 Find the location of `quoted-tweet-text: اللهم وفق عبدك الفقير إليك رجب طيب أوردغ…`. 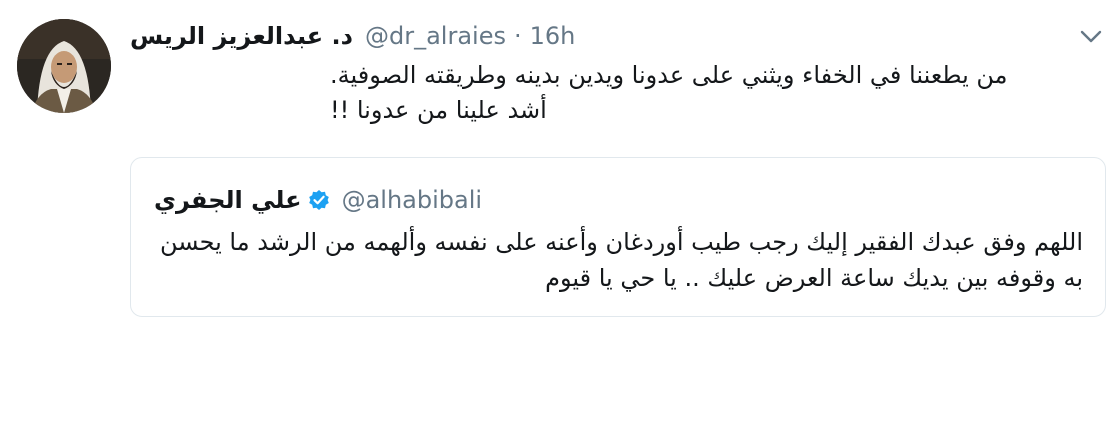

quoted-tweet-text: اللهم وفق عبدك الفقير إليك رجب طيب أوردغ… is located at coordinates (621, 260).